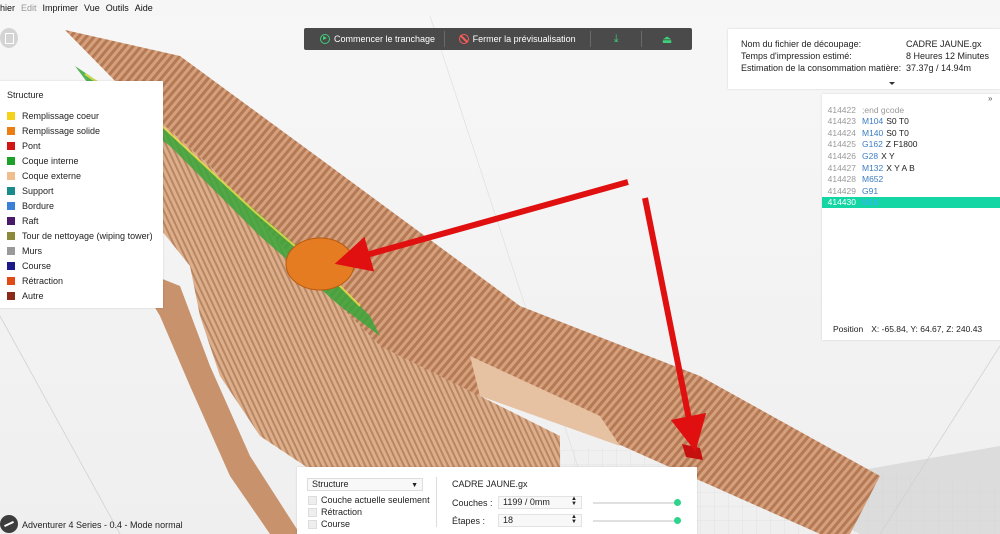  What do you see at coordinates (897, 132) in the screenshot?
I see `gcode-params: S0 T0` at bounding box center [897, 132].